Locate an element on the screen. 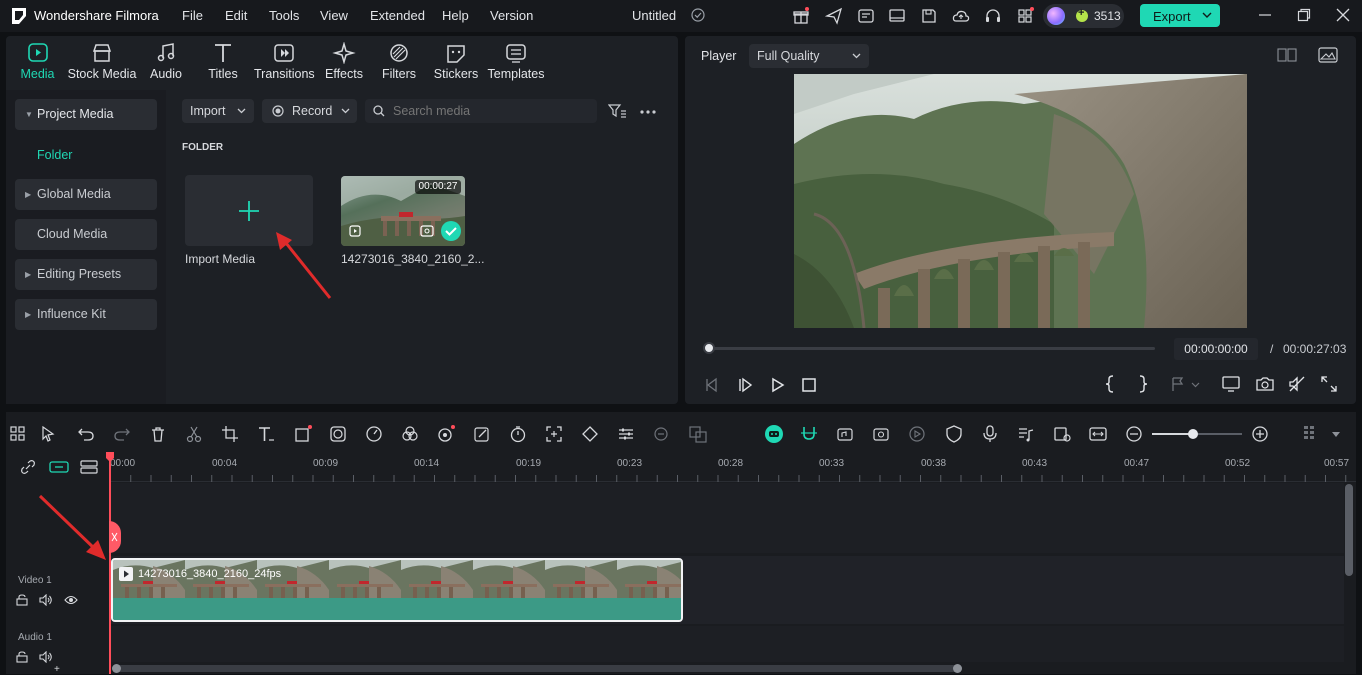 The width and height of the screenshot is (1362, 675). layout-grid-icon is located at coordinates (18, 434).